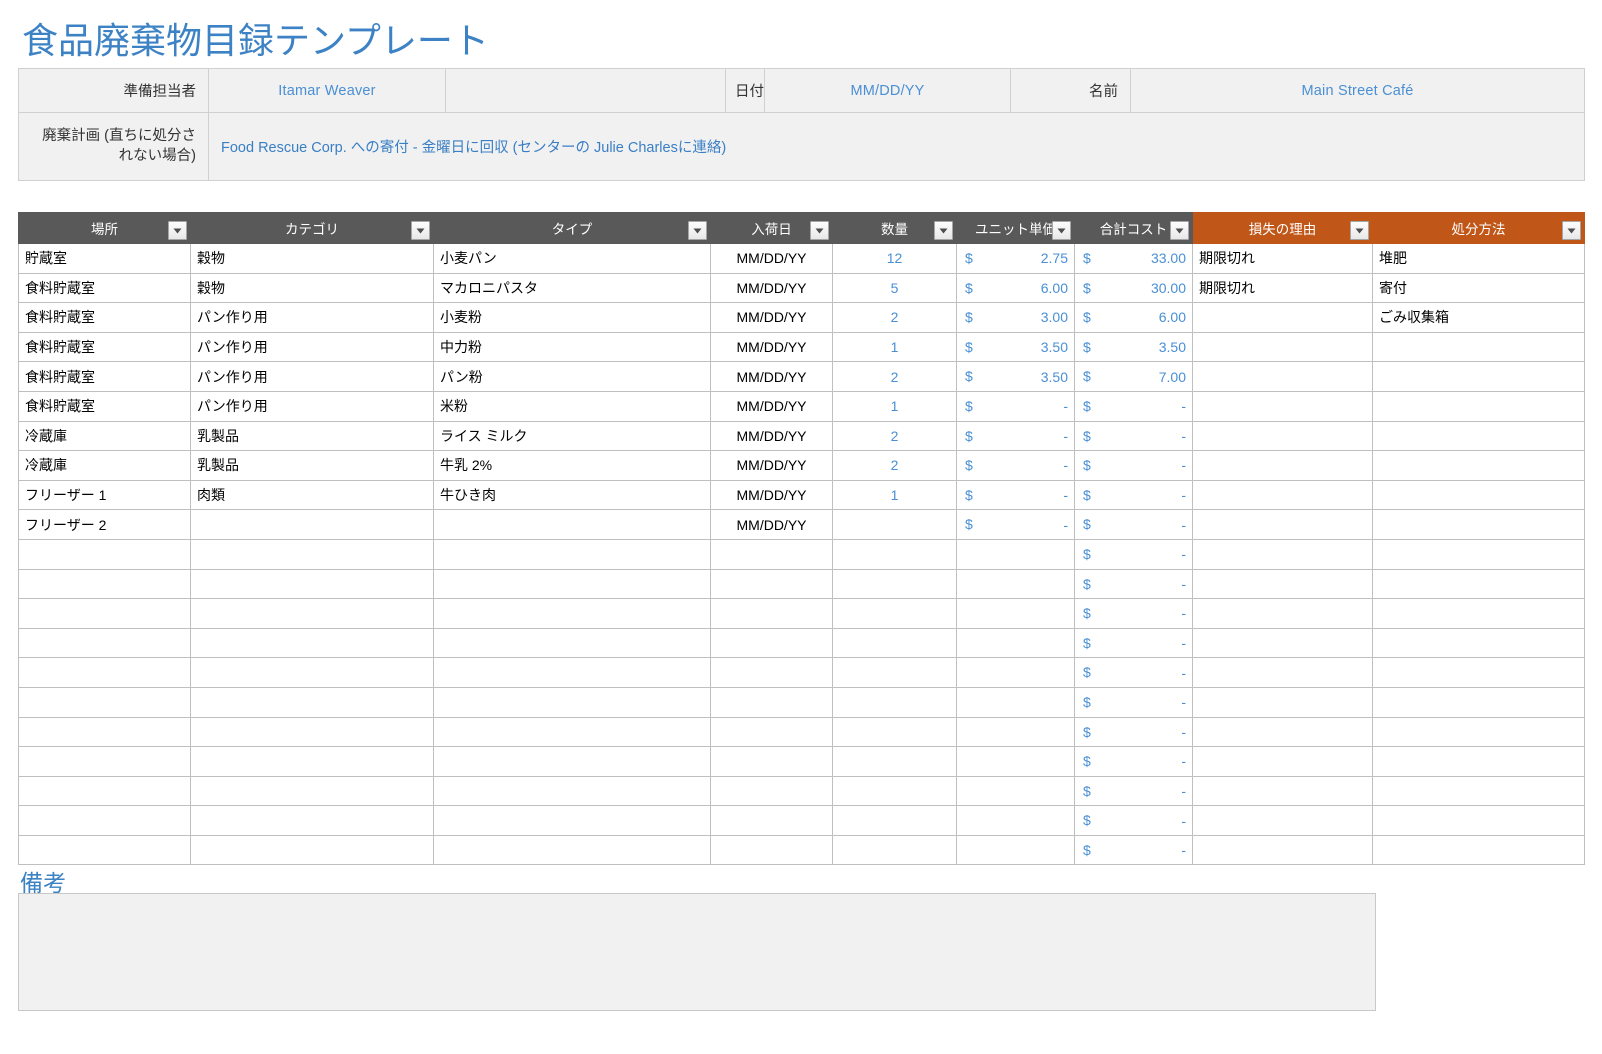 Image resolution: width=1602 pixels, height=1054 pixels. What do you see at coordinates (572, 465) in the screenshot?
I see `cell-type: 牛乳 2%` at bounding box center [572, 465].